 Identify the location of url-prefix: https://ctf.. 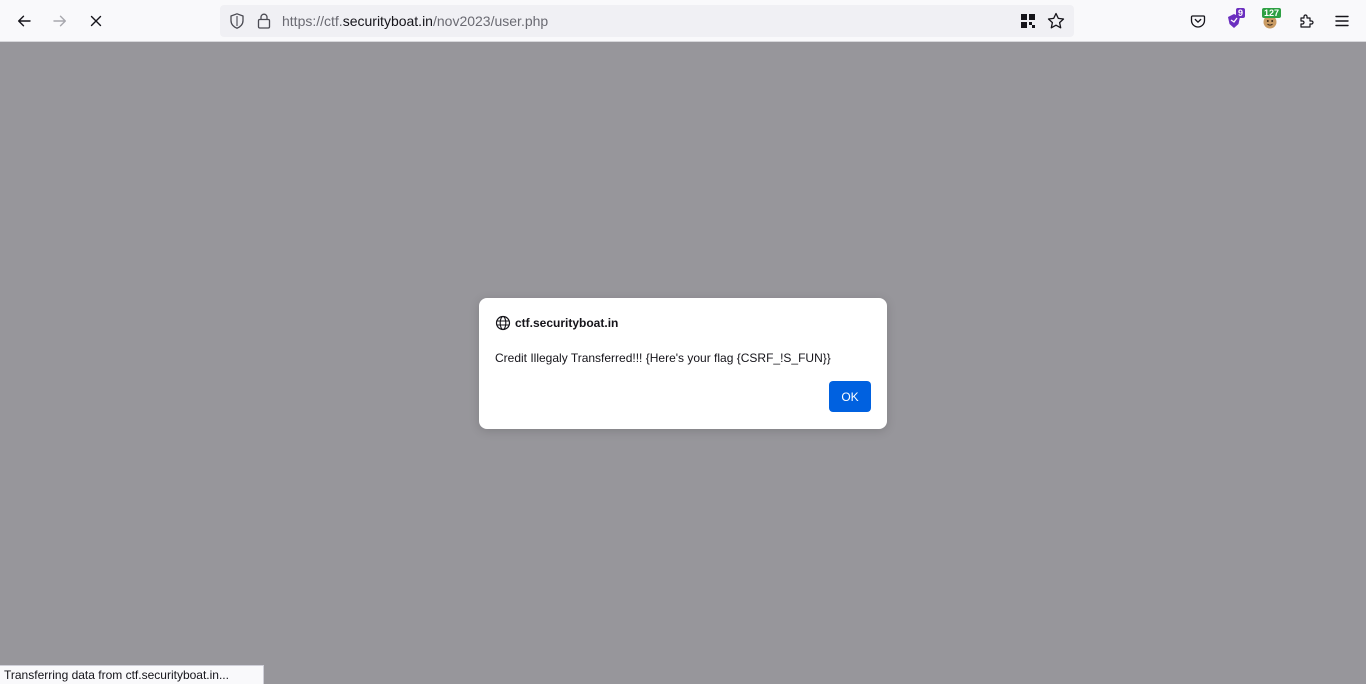
(312, 21).